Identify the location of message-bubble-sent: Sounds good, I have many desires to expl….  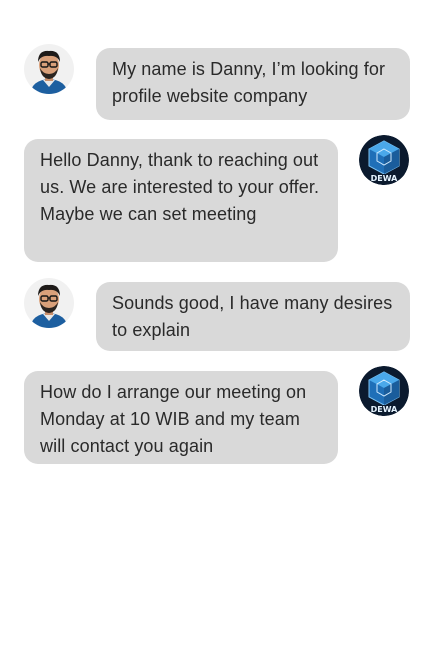
(253, 316).